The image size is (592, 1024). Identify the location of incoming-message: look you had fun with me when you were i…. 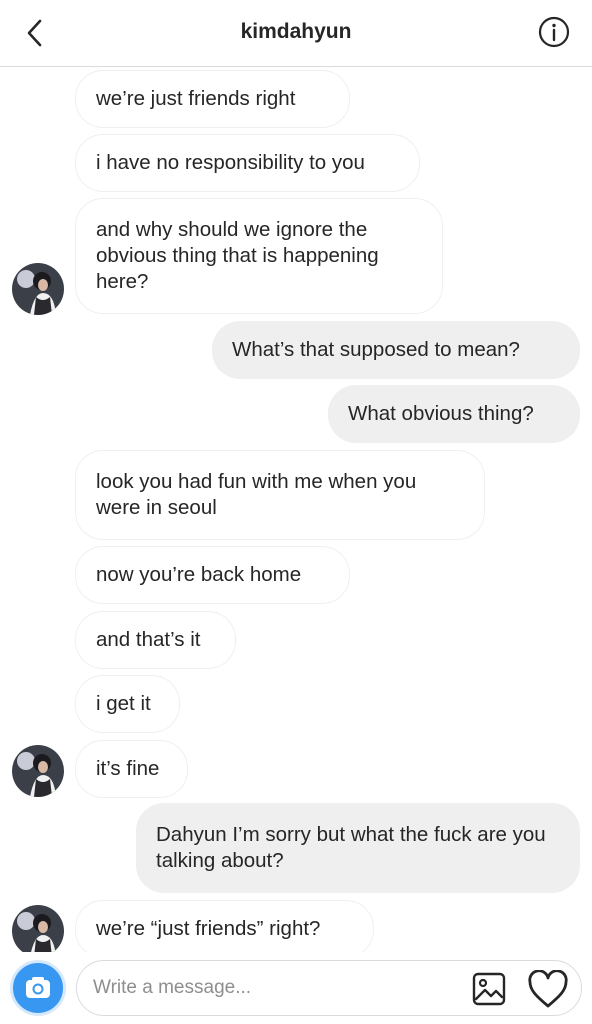
(280, 495).